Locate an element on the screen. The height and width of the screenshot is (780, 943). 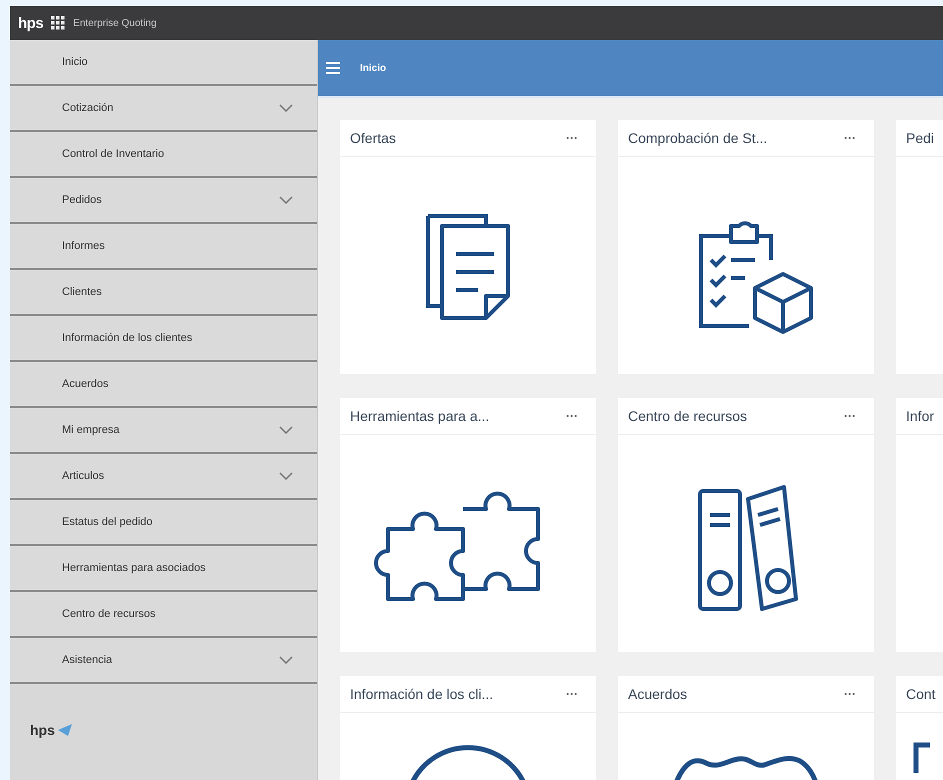
tile-title: Infor is located at coordinates (920, 416).